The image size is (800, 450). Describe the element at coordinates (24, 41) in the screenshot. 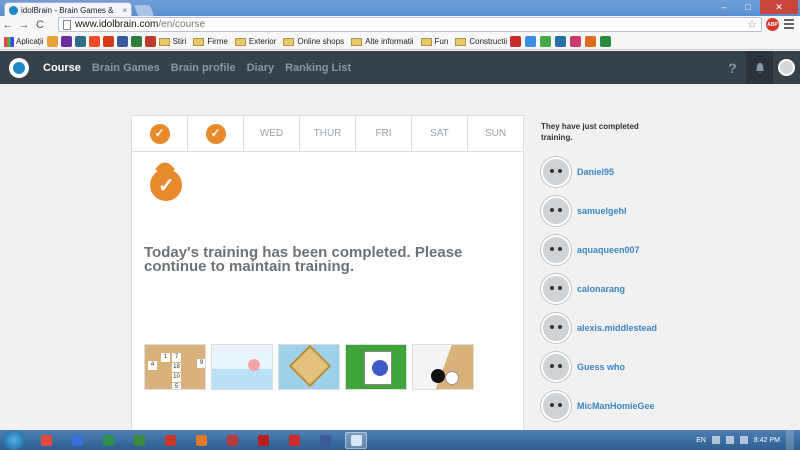

I see `bookmark-apps: Aplicații` at that location.